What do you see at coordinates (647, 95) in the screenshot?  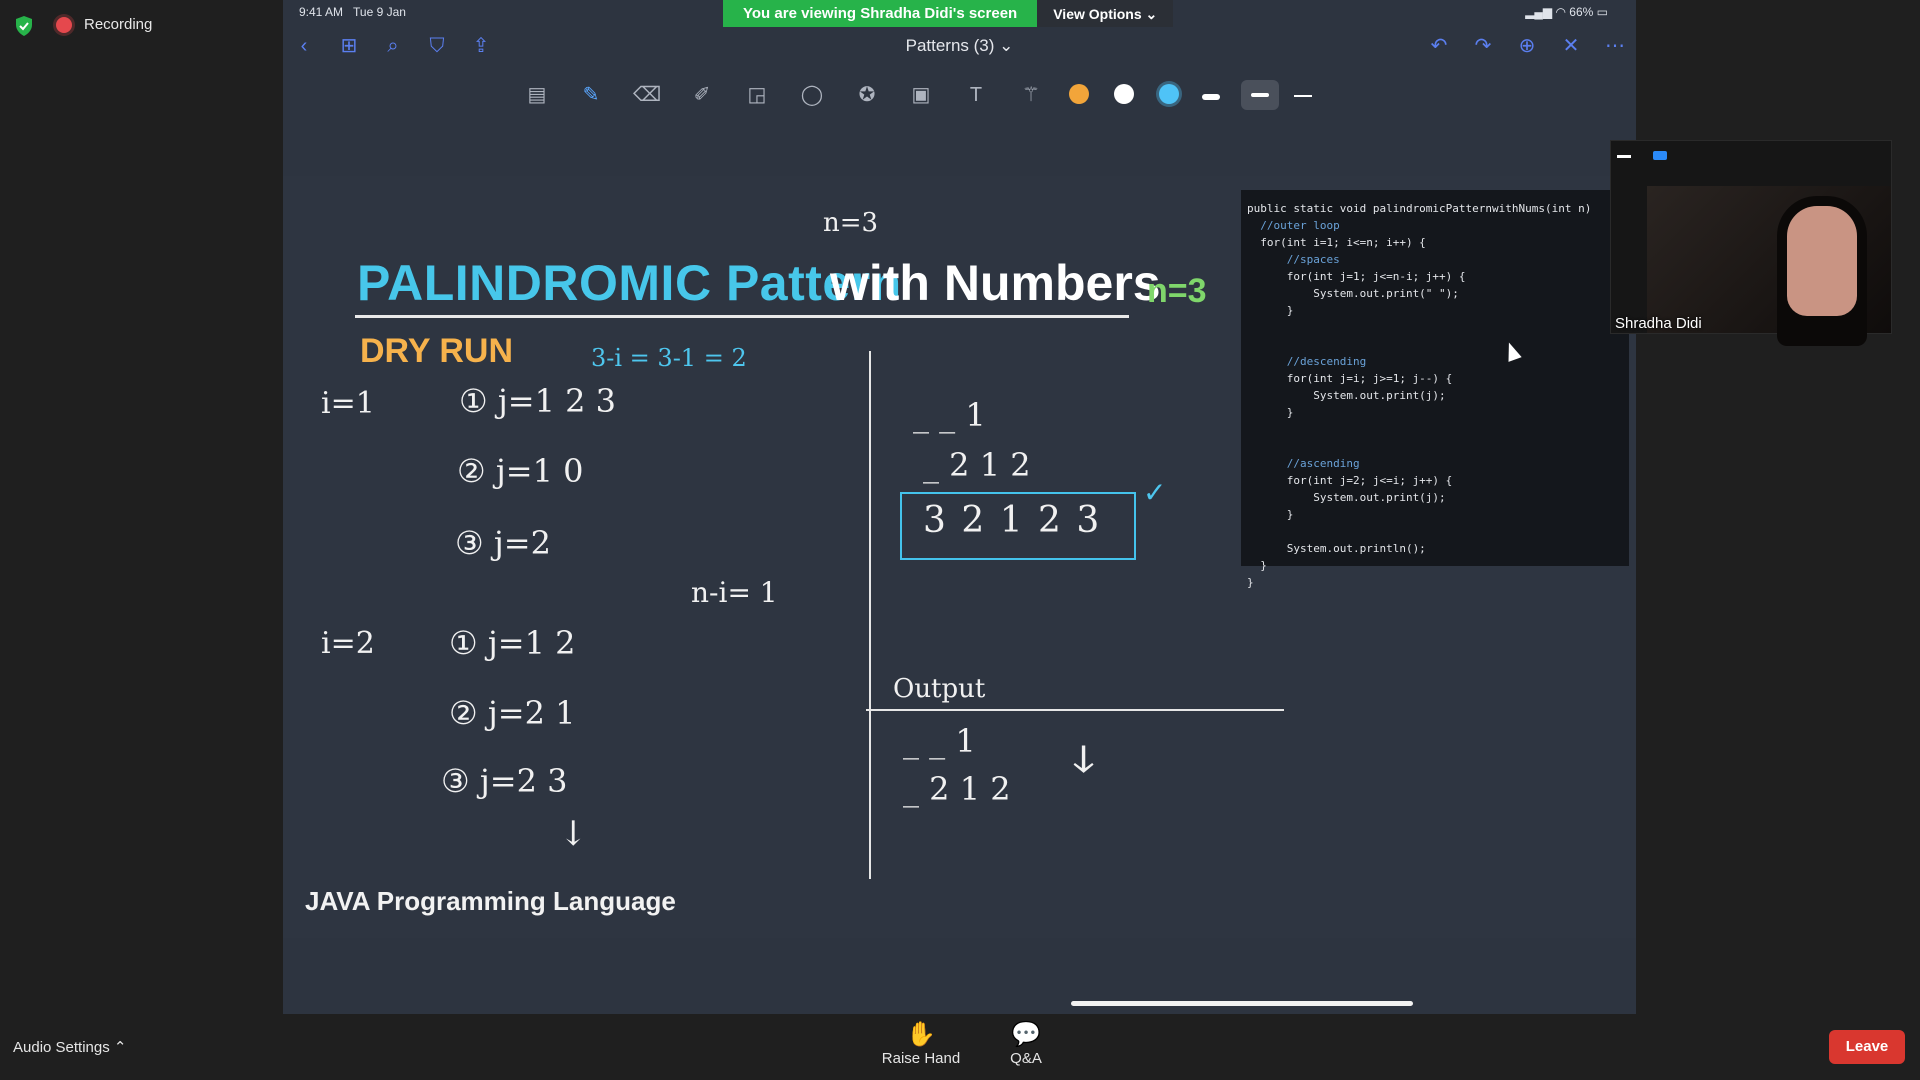 I see `eraser-icon: ⌫` at bounding box center [647, 95].